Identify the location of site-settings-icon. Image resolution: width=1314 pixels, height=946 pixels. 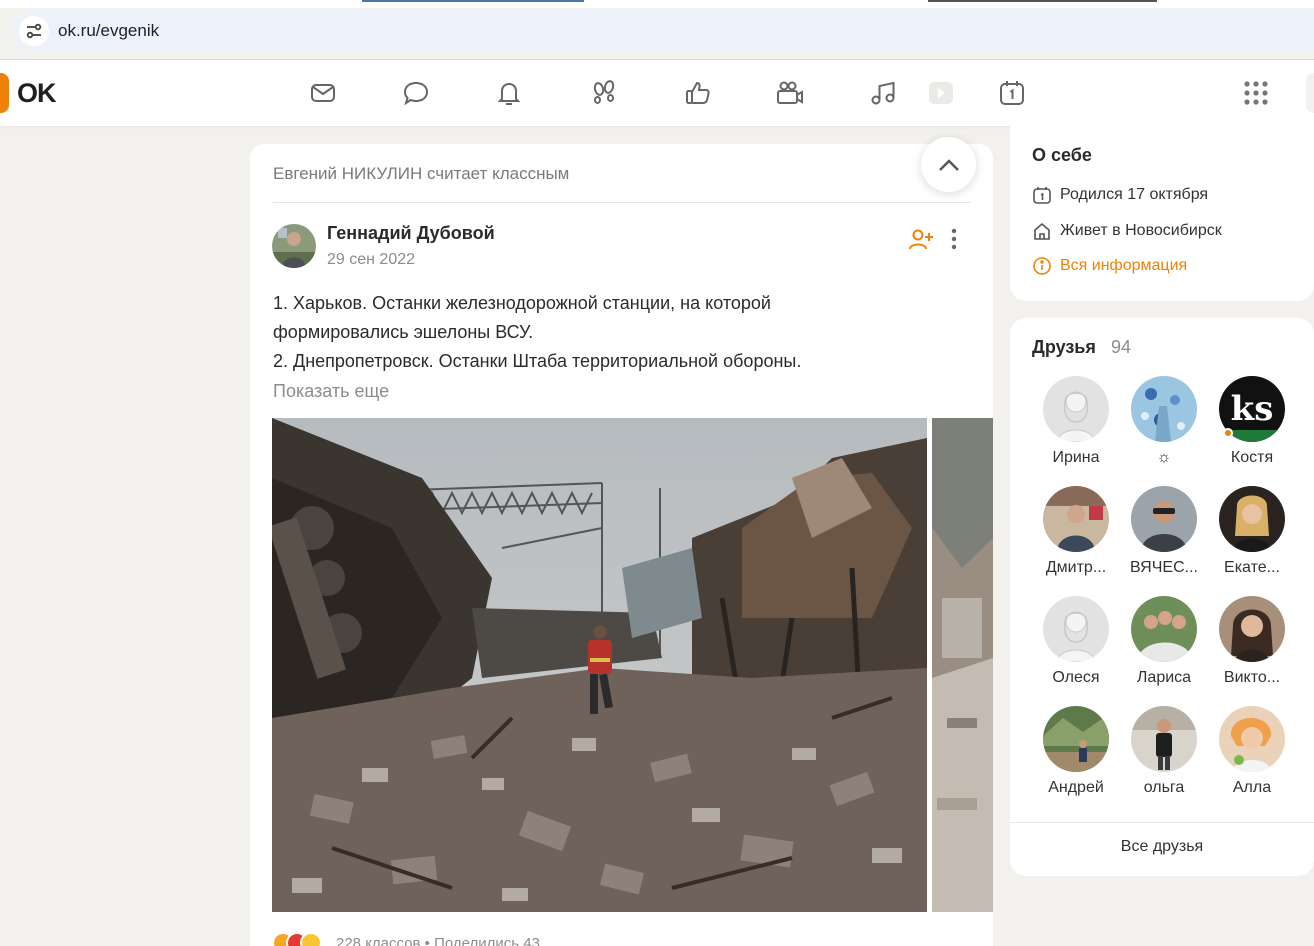
(34, 30).